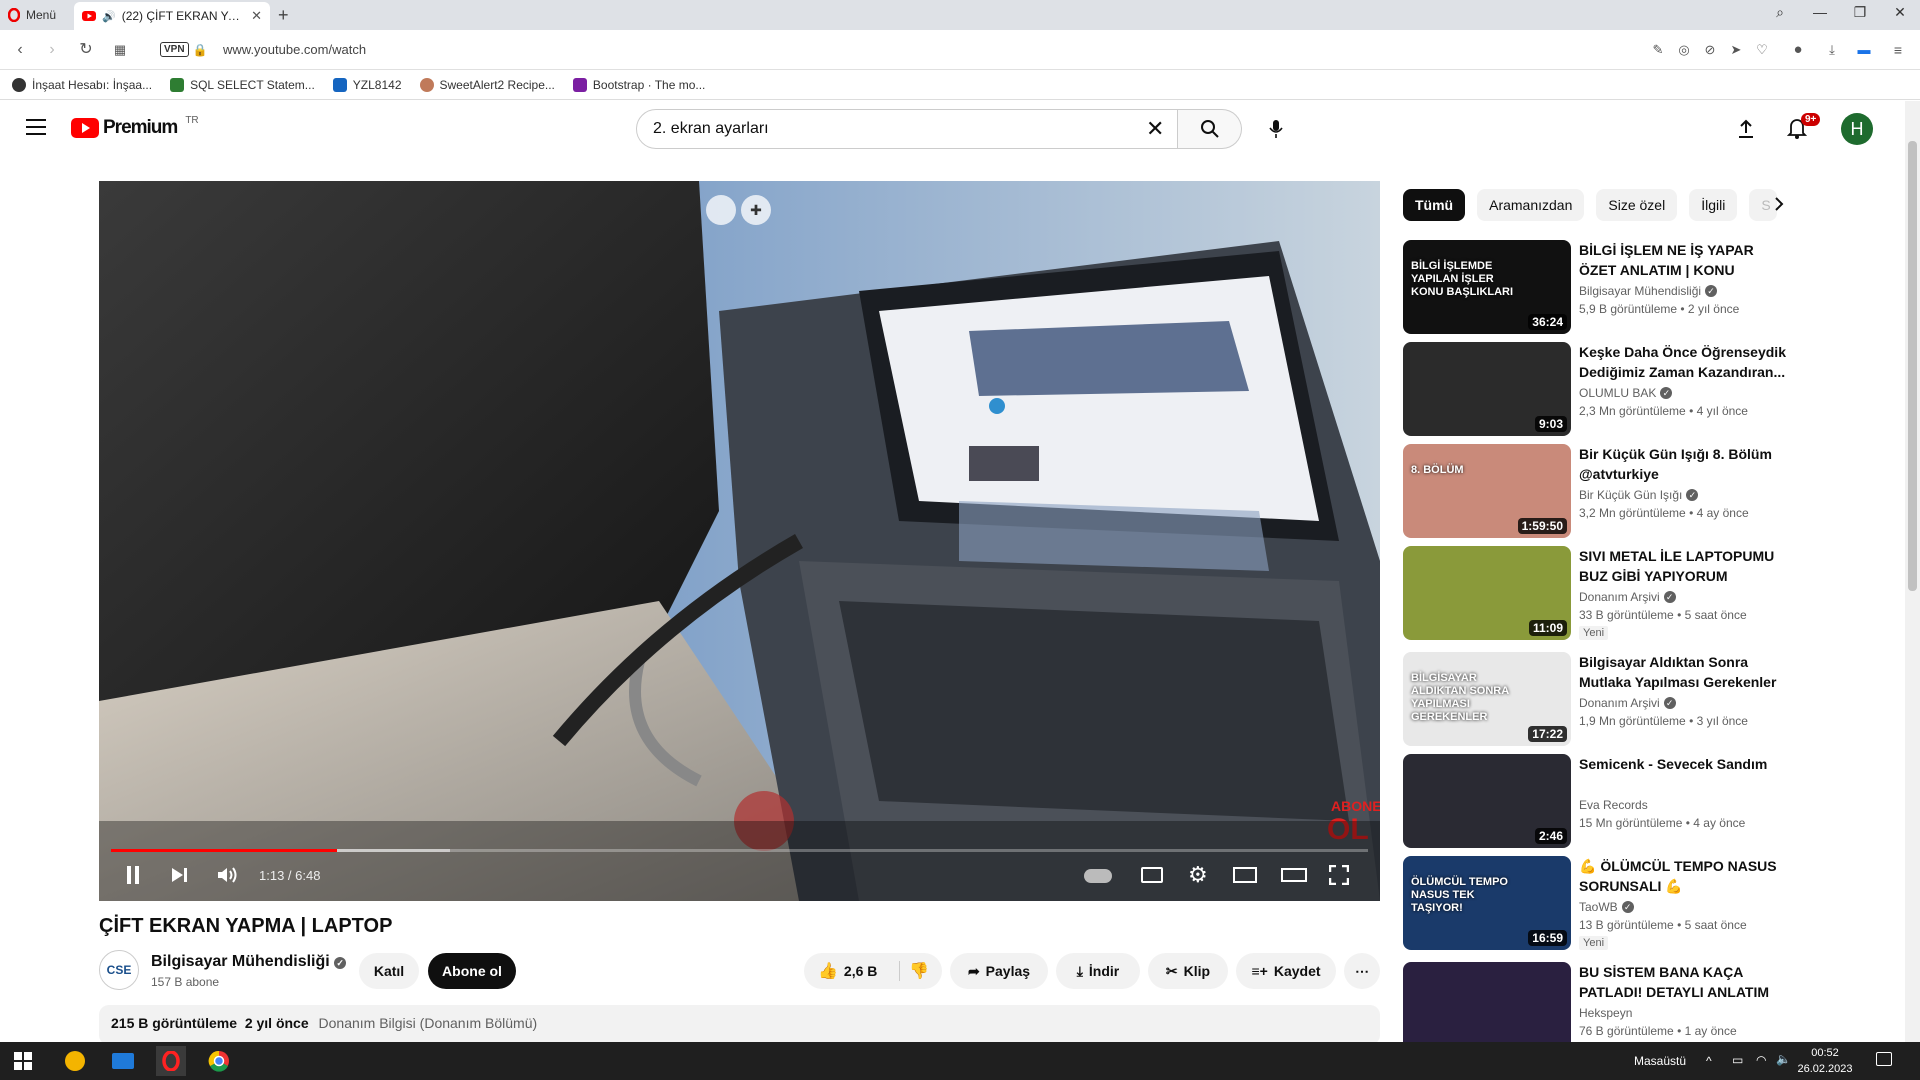 Image resolution: width=1920 pixels, height=1080 pixels. What do you see at coordinates (1860, 12) in the screenshot?
I see `restore-button: ❐` at bounding box center [1860, 12].